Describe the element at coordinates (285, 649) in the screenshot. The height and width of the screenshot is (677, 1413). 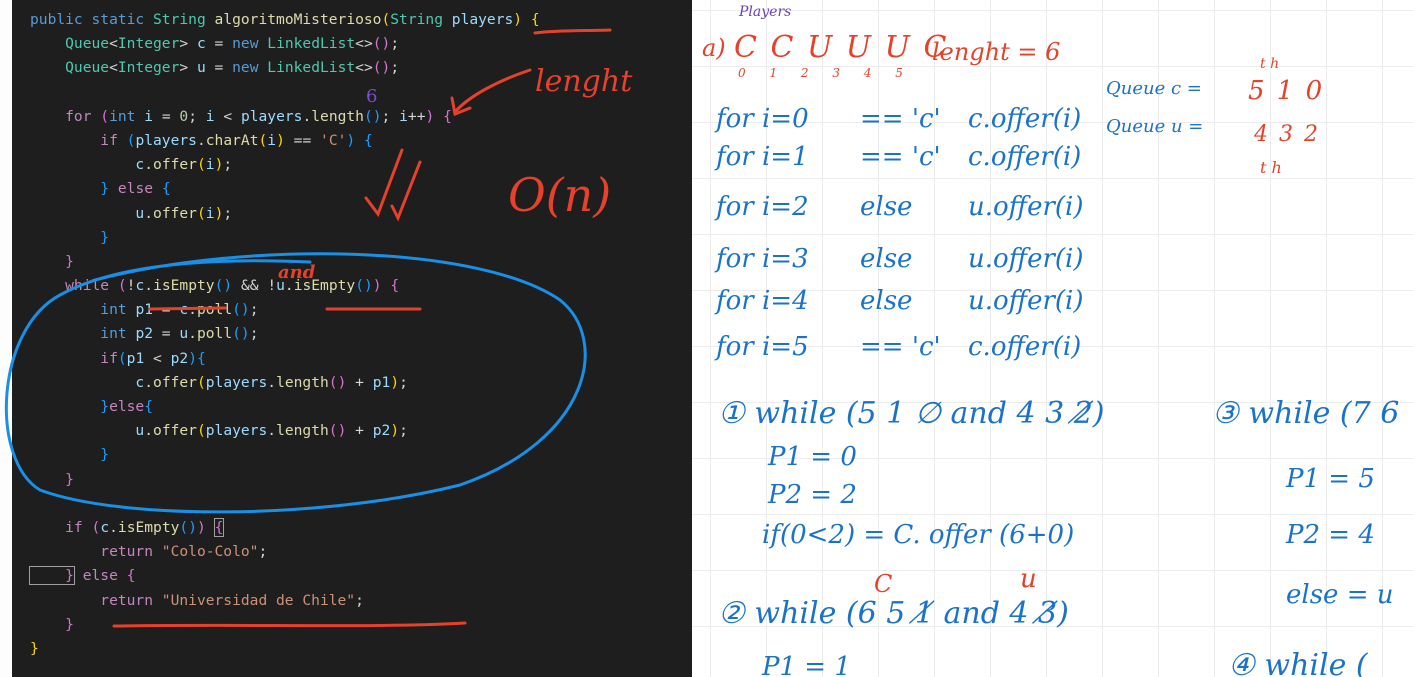
I see `code-line: }` at that location.